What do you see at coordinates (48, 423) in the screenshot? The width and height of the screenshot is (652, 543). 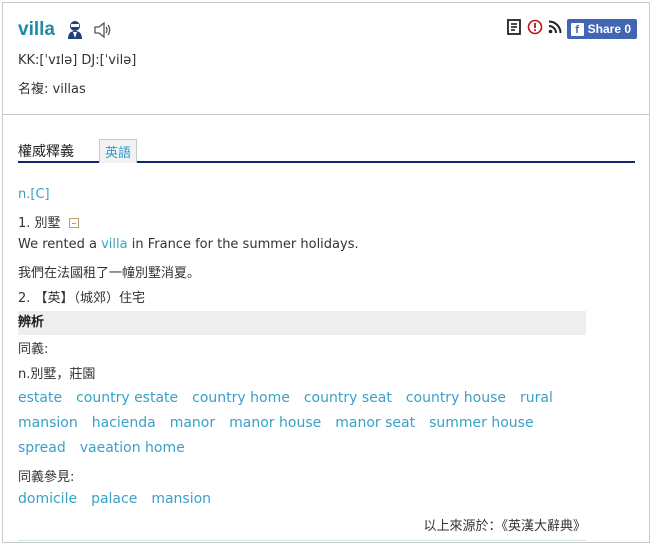 I see `synonym-link: mansion` at bounding box center [48, 423].